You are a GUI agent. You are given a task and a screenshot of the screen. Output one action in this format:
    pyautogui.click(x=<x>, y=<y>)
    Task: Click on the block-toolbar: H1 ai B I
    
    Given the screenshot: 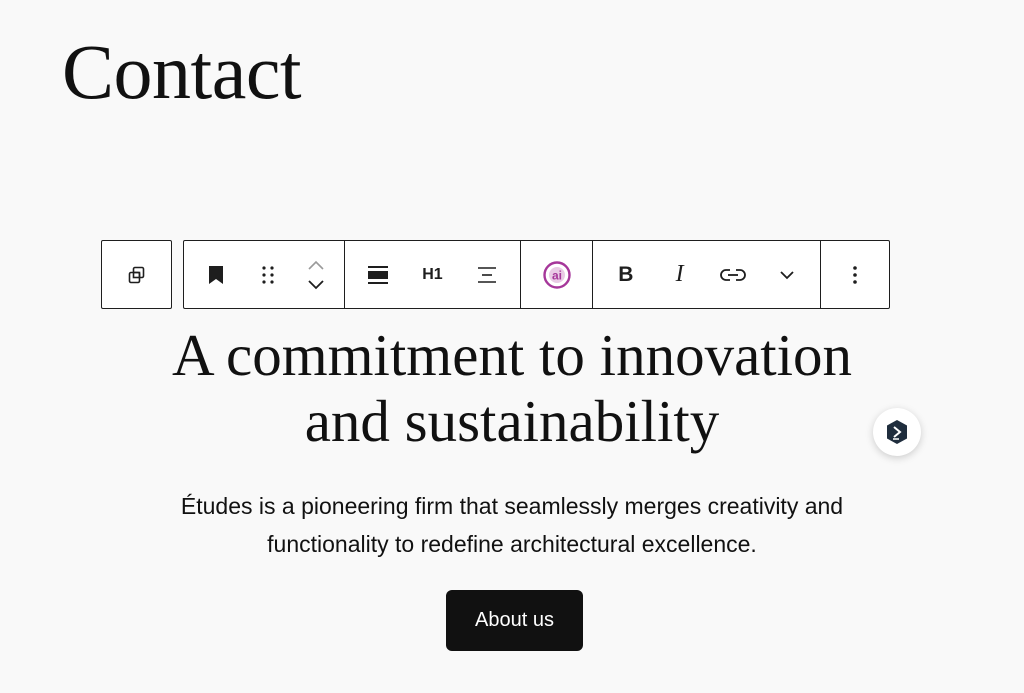 What is the action you would take?
    pyautogui.click(x=536, y=274)
    